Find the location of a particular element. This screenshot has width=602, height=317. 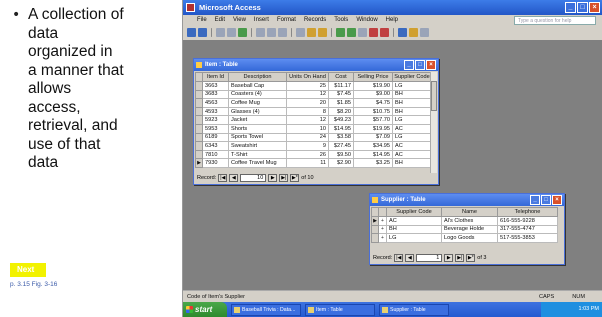

view-icon is located at coordinates (191, 32).